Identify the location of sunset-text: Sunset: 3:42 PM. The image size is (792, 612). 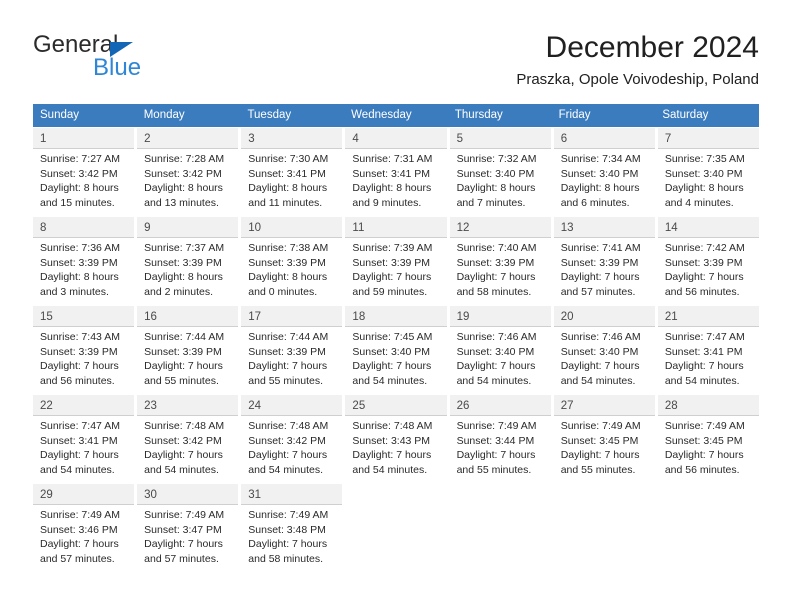
(79, 173).